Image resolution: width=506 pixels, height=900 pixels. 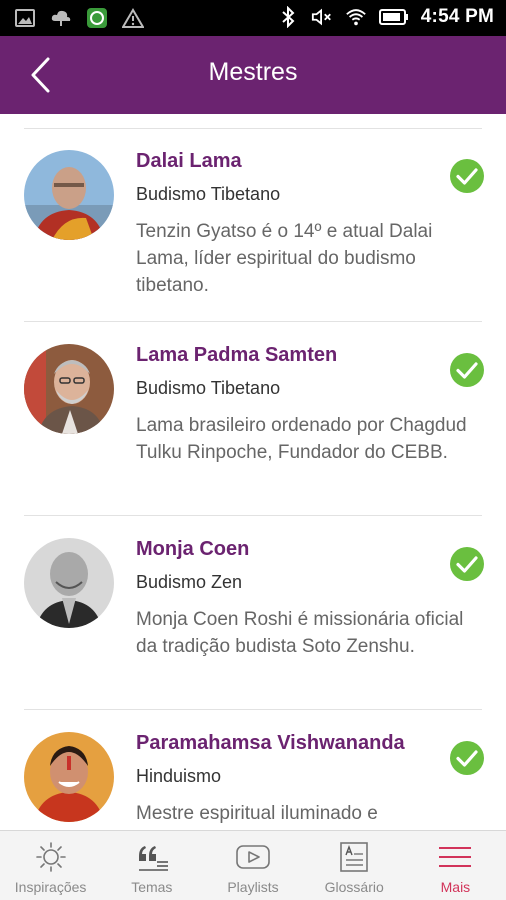 What do you see at coordinates (257, 813) in the screenshot?
I see `master-description: Mestre espiritual iluminado e` at bounding box center [257, 813].